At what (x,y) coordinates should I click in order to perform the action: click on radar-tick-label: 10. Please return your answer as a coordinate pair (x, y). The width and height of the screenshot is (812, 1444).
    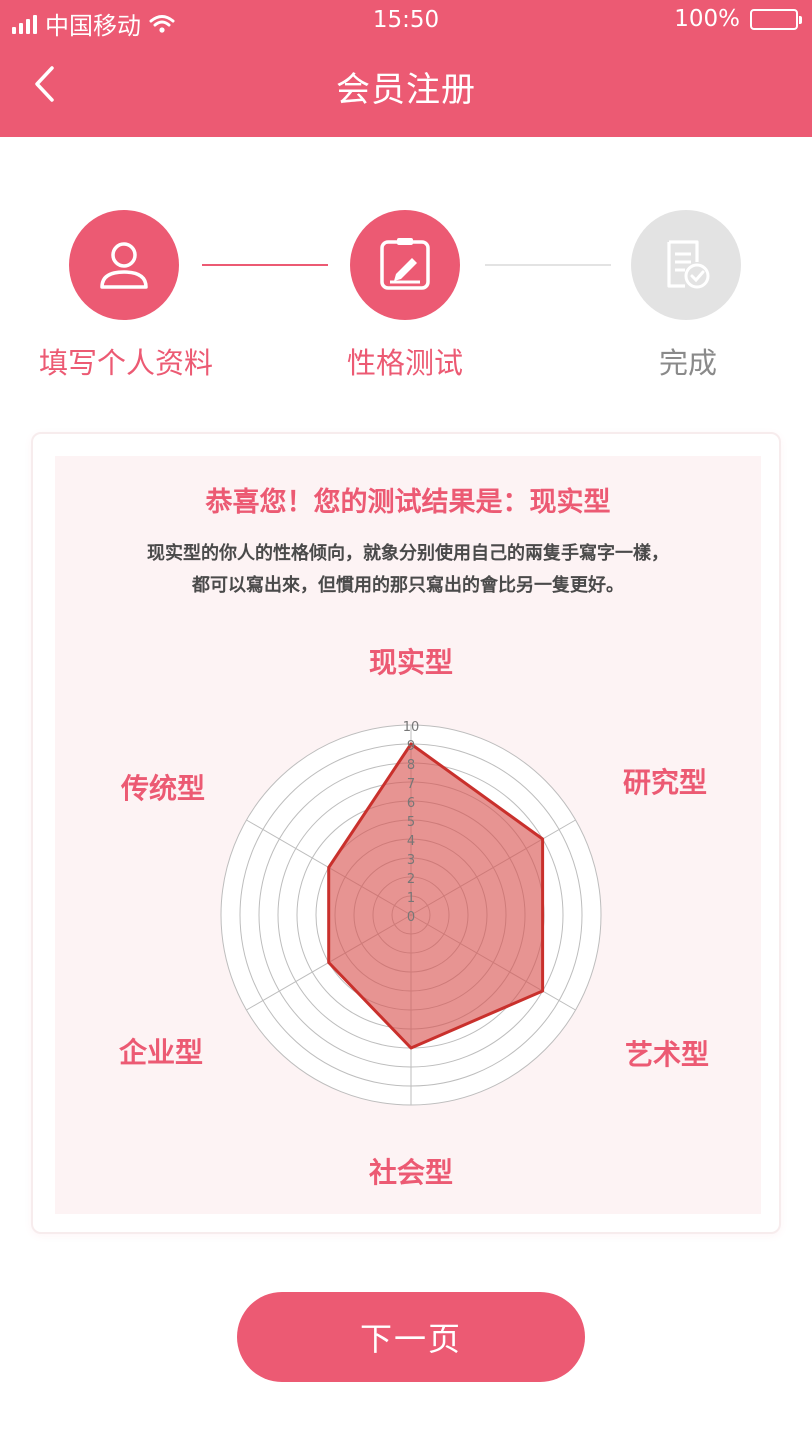
    Looking at the image, I should click on (411, 727).